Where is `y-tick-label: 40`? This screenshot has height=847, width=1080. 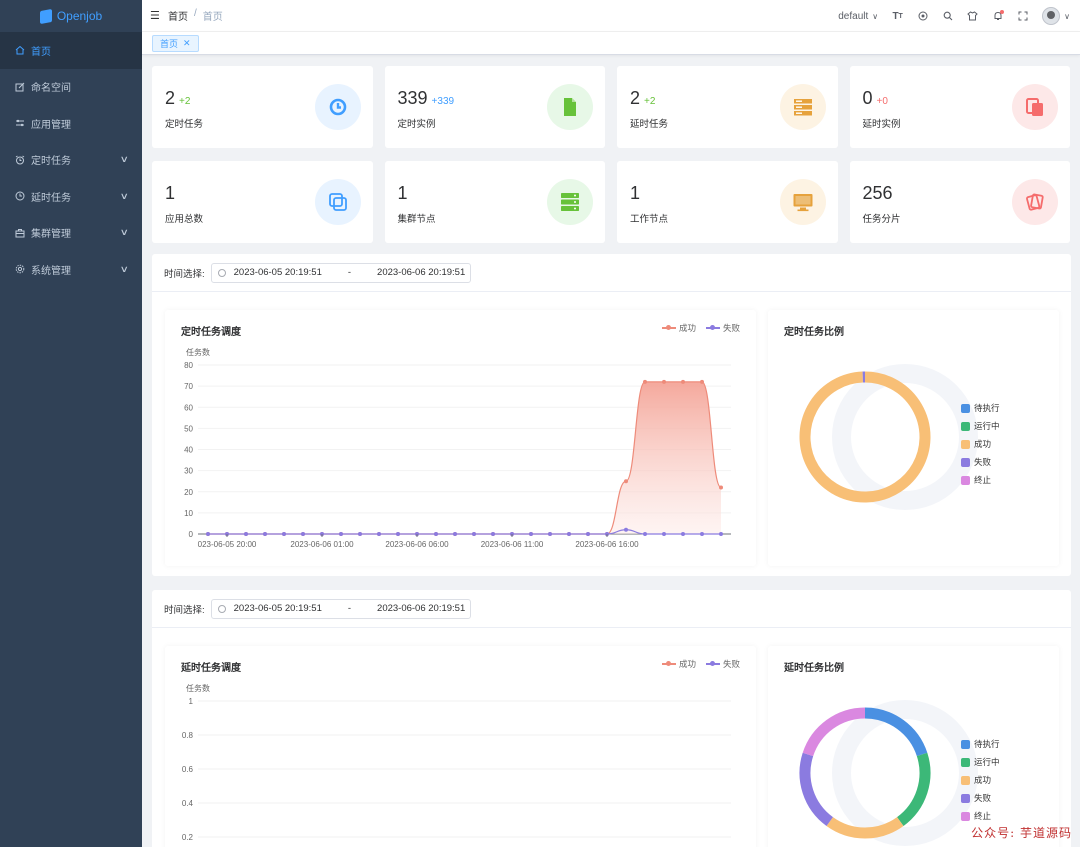 y-tick-label: 40 is located at coordinates (188, 450).